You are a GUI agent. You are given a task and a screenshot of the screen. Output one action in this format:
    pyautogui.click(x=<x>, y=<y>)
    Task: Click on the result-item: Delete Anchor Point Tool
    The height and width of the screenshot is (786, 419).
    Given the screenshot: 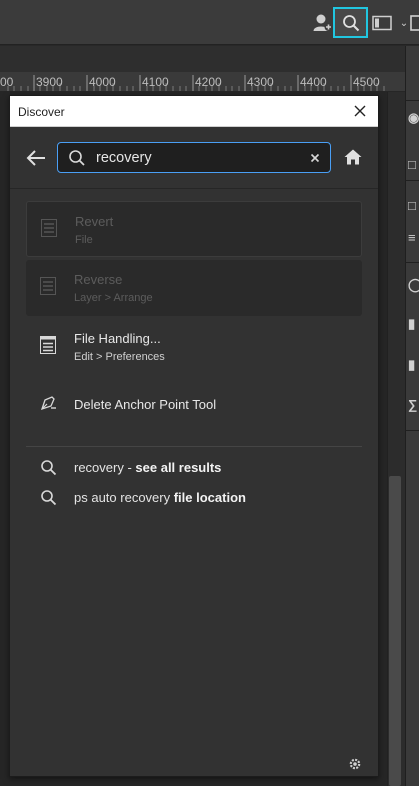 What is the action you would take?
    pyautogui.click(x=194, y=405)
    